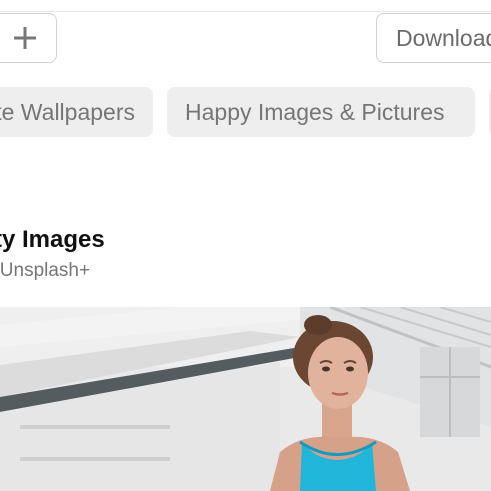 This screenshot has width=491, height=491. Describe the element at coordinates (245, 11) in the screenshot. I see `divider` at that location.